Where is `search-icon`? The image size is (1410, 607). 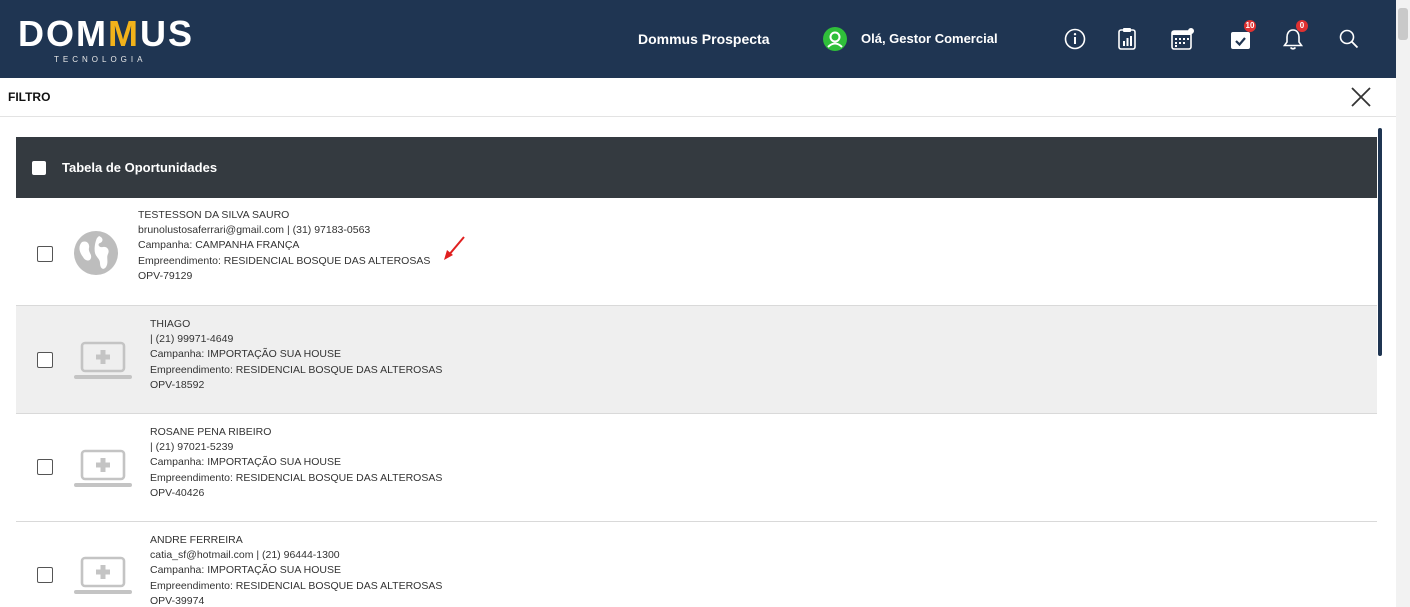
search-icon is located at coordinates (1349, 39).